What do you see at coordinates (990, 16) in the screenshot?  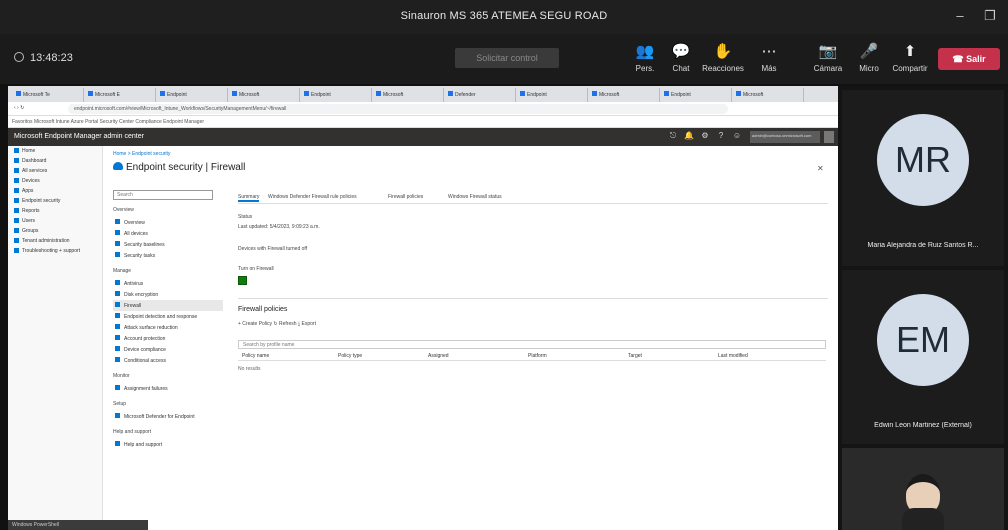 I see `restore-icon: ❐` at bounding box center [990, 16].